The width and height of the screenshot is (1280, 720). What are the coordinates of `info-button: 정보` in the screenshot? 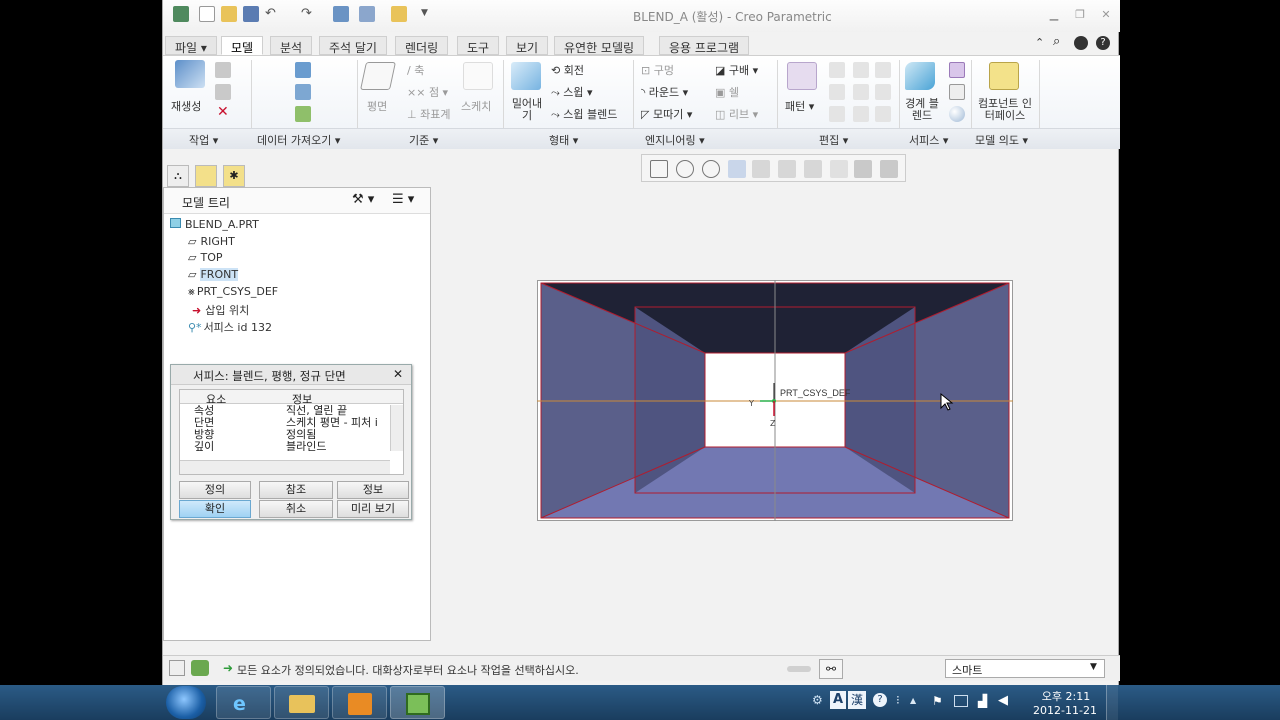 It's located at (373, 490).